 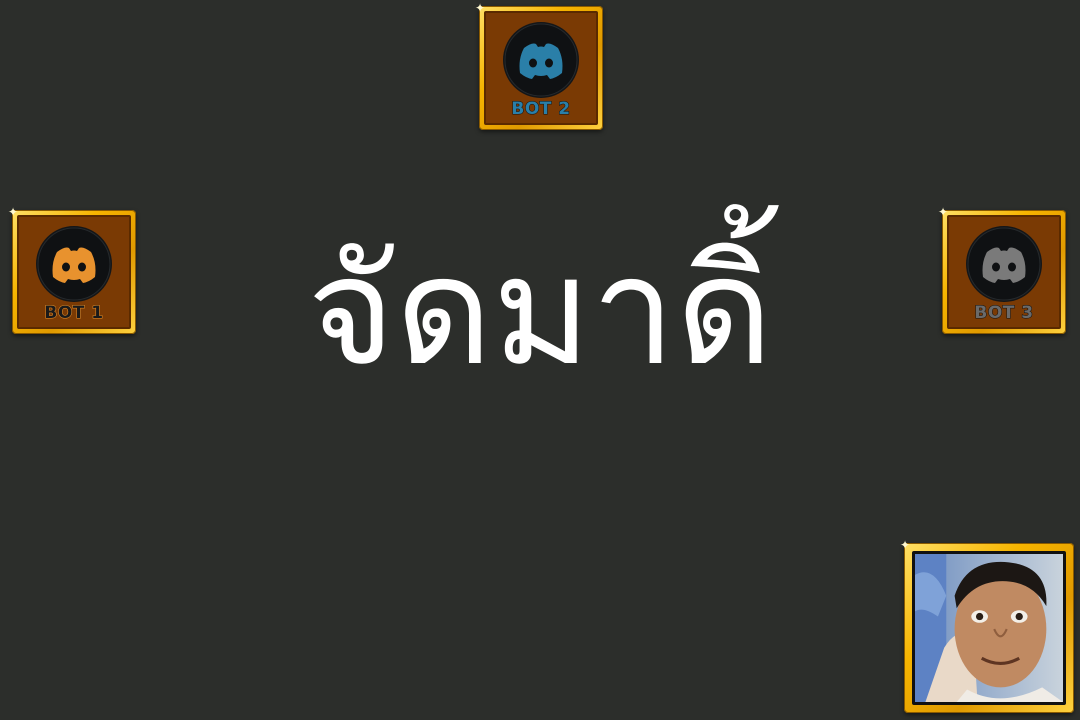 I want to click on discord-icon, so click(x=541, y=60).